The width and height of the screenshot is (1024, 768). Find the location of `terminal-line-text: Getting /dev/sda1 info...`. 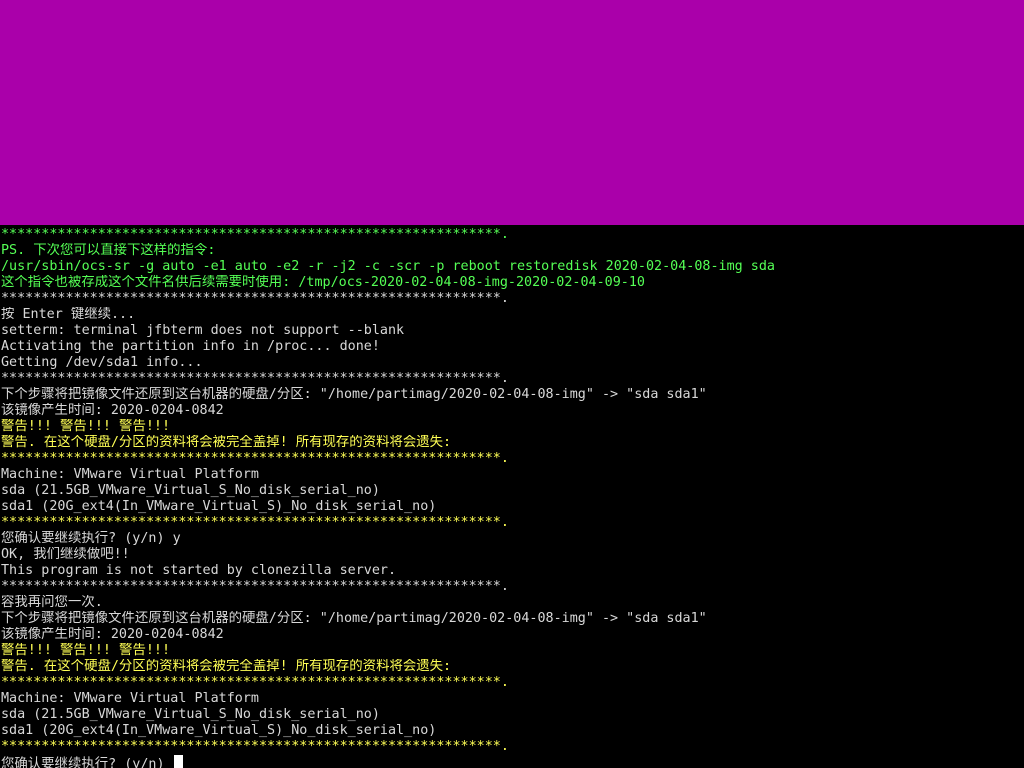

terminal-line-text: Getting /dev/sda1 info... is located at coordinates (102, 362).